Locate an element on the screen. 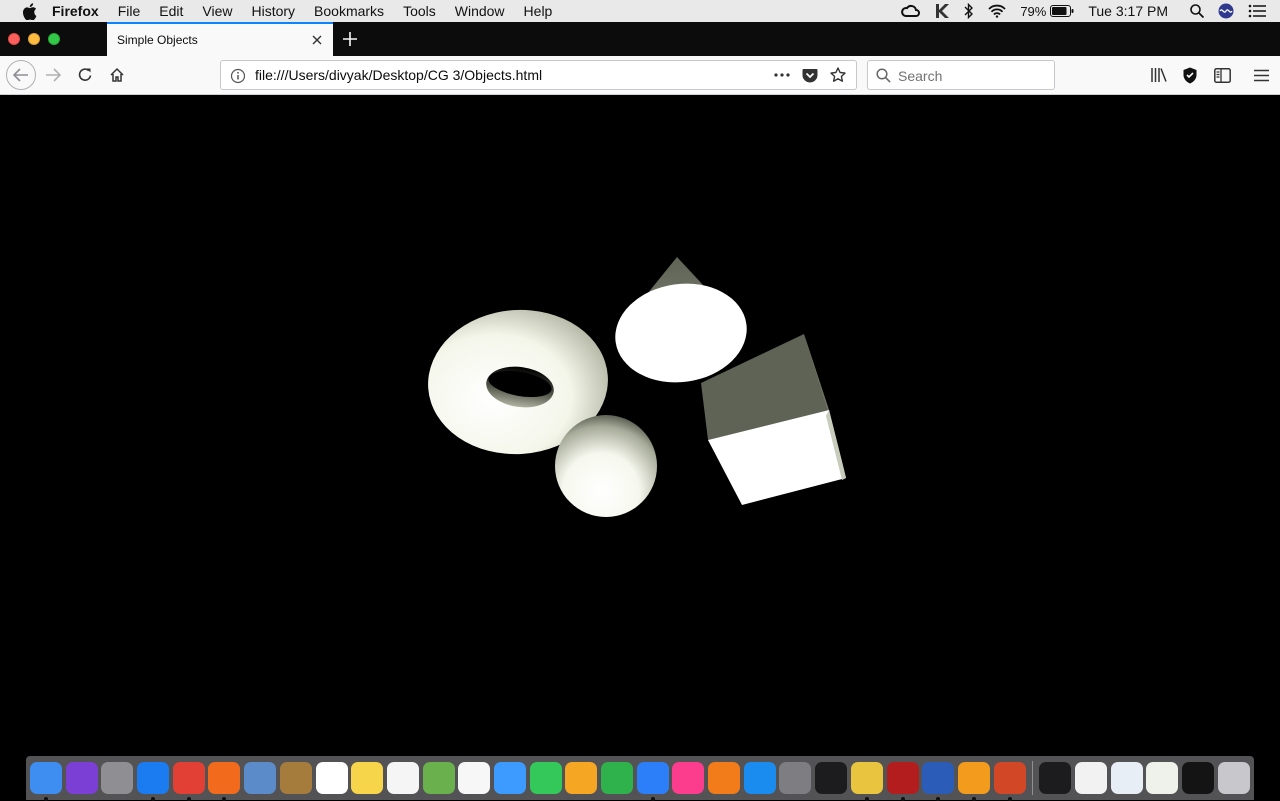  tab-simple-objects: Simple Objects is located at coordinates (220, 39).